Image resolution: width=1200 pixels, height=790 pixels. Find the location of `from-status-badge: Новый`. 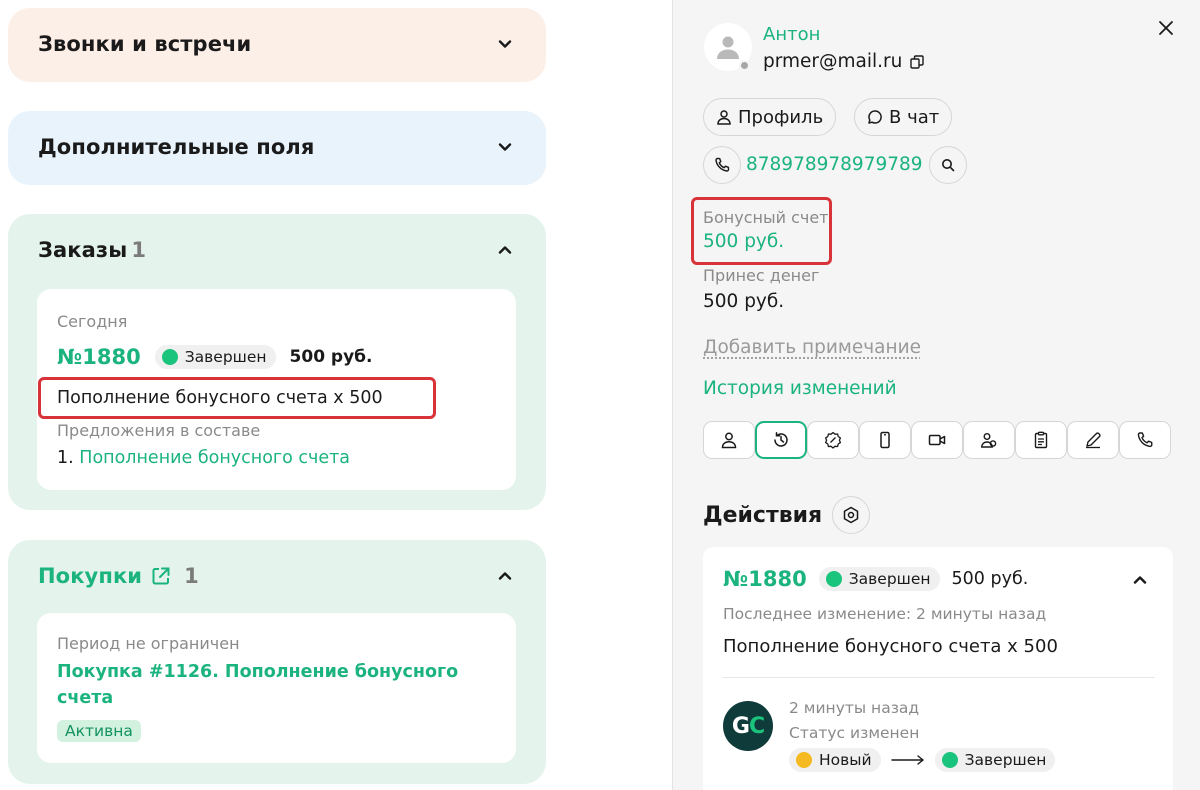

from-status-badge: Новый is located at coordinates (835, 760).